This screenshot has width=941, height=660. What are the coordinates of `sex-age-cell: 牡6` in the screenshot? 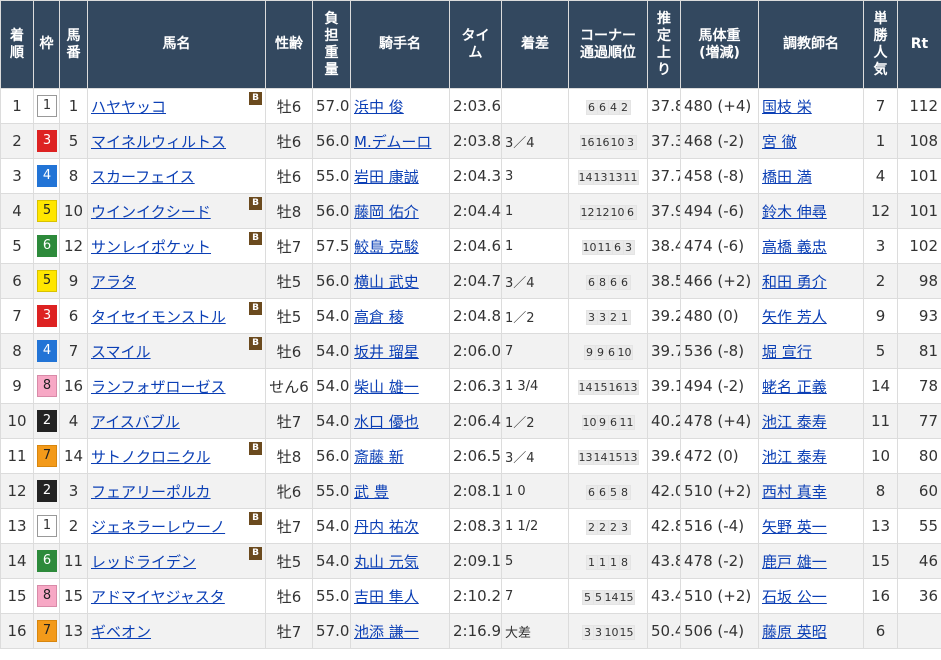 It's located at (289, 596).